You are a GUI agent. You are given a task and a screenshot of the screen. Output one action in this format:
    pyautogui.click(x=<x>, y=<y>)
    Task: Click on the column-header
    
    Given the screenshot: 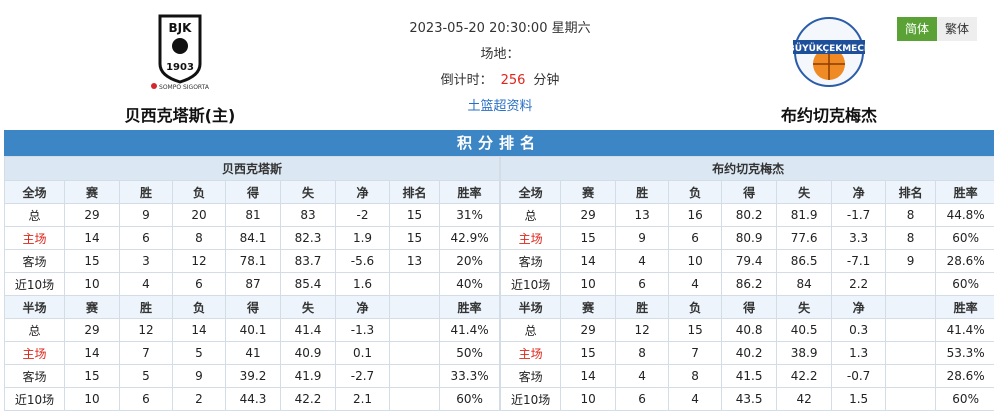 What is the action you would take?
    pyautogui.click(x=414, y=307)
    